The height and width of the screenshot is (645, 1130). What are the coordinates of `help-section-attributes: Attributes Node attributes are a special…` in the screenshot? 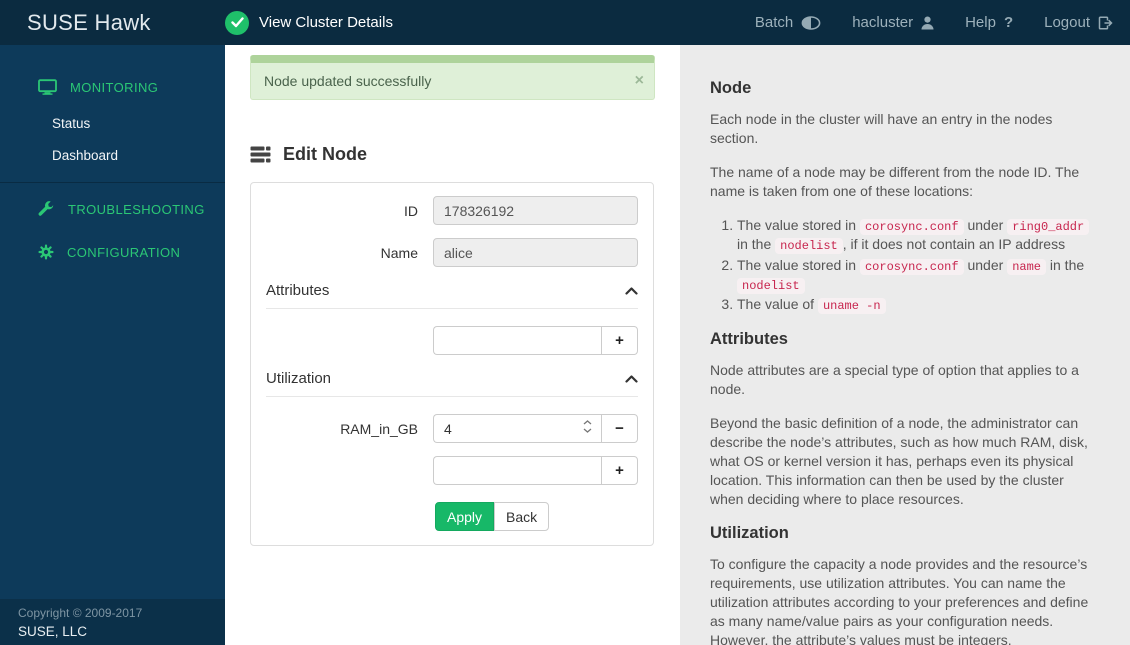 It's located at (905, 419).